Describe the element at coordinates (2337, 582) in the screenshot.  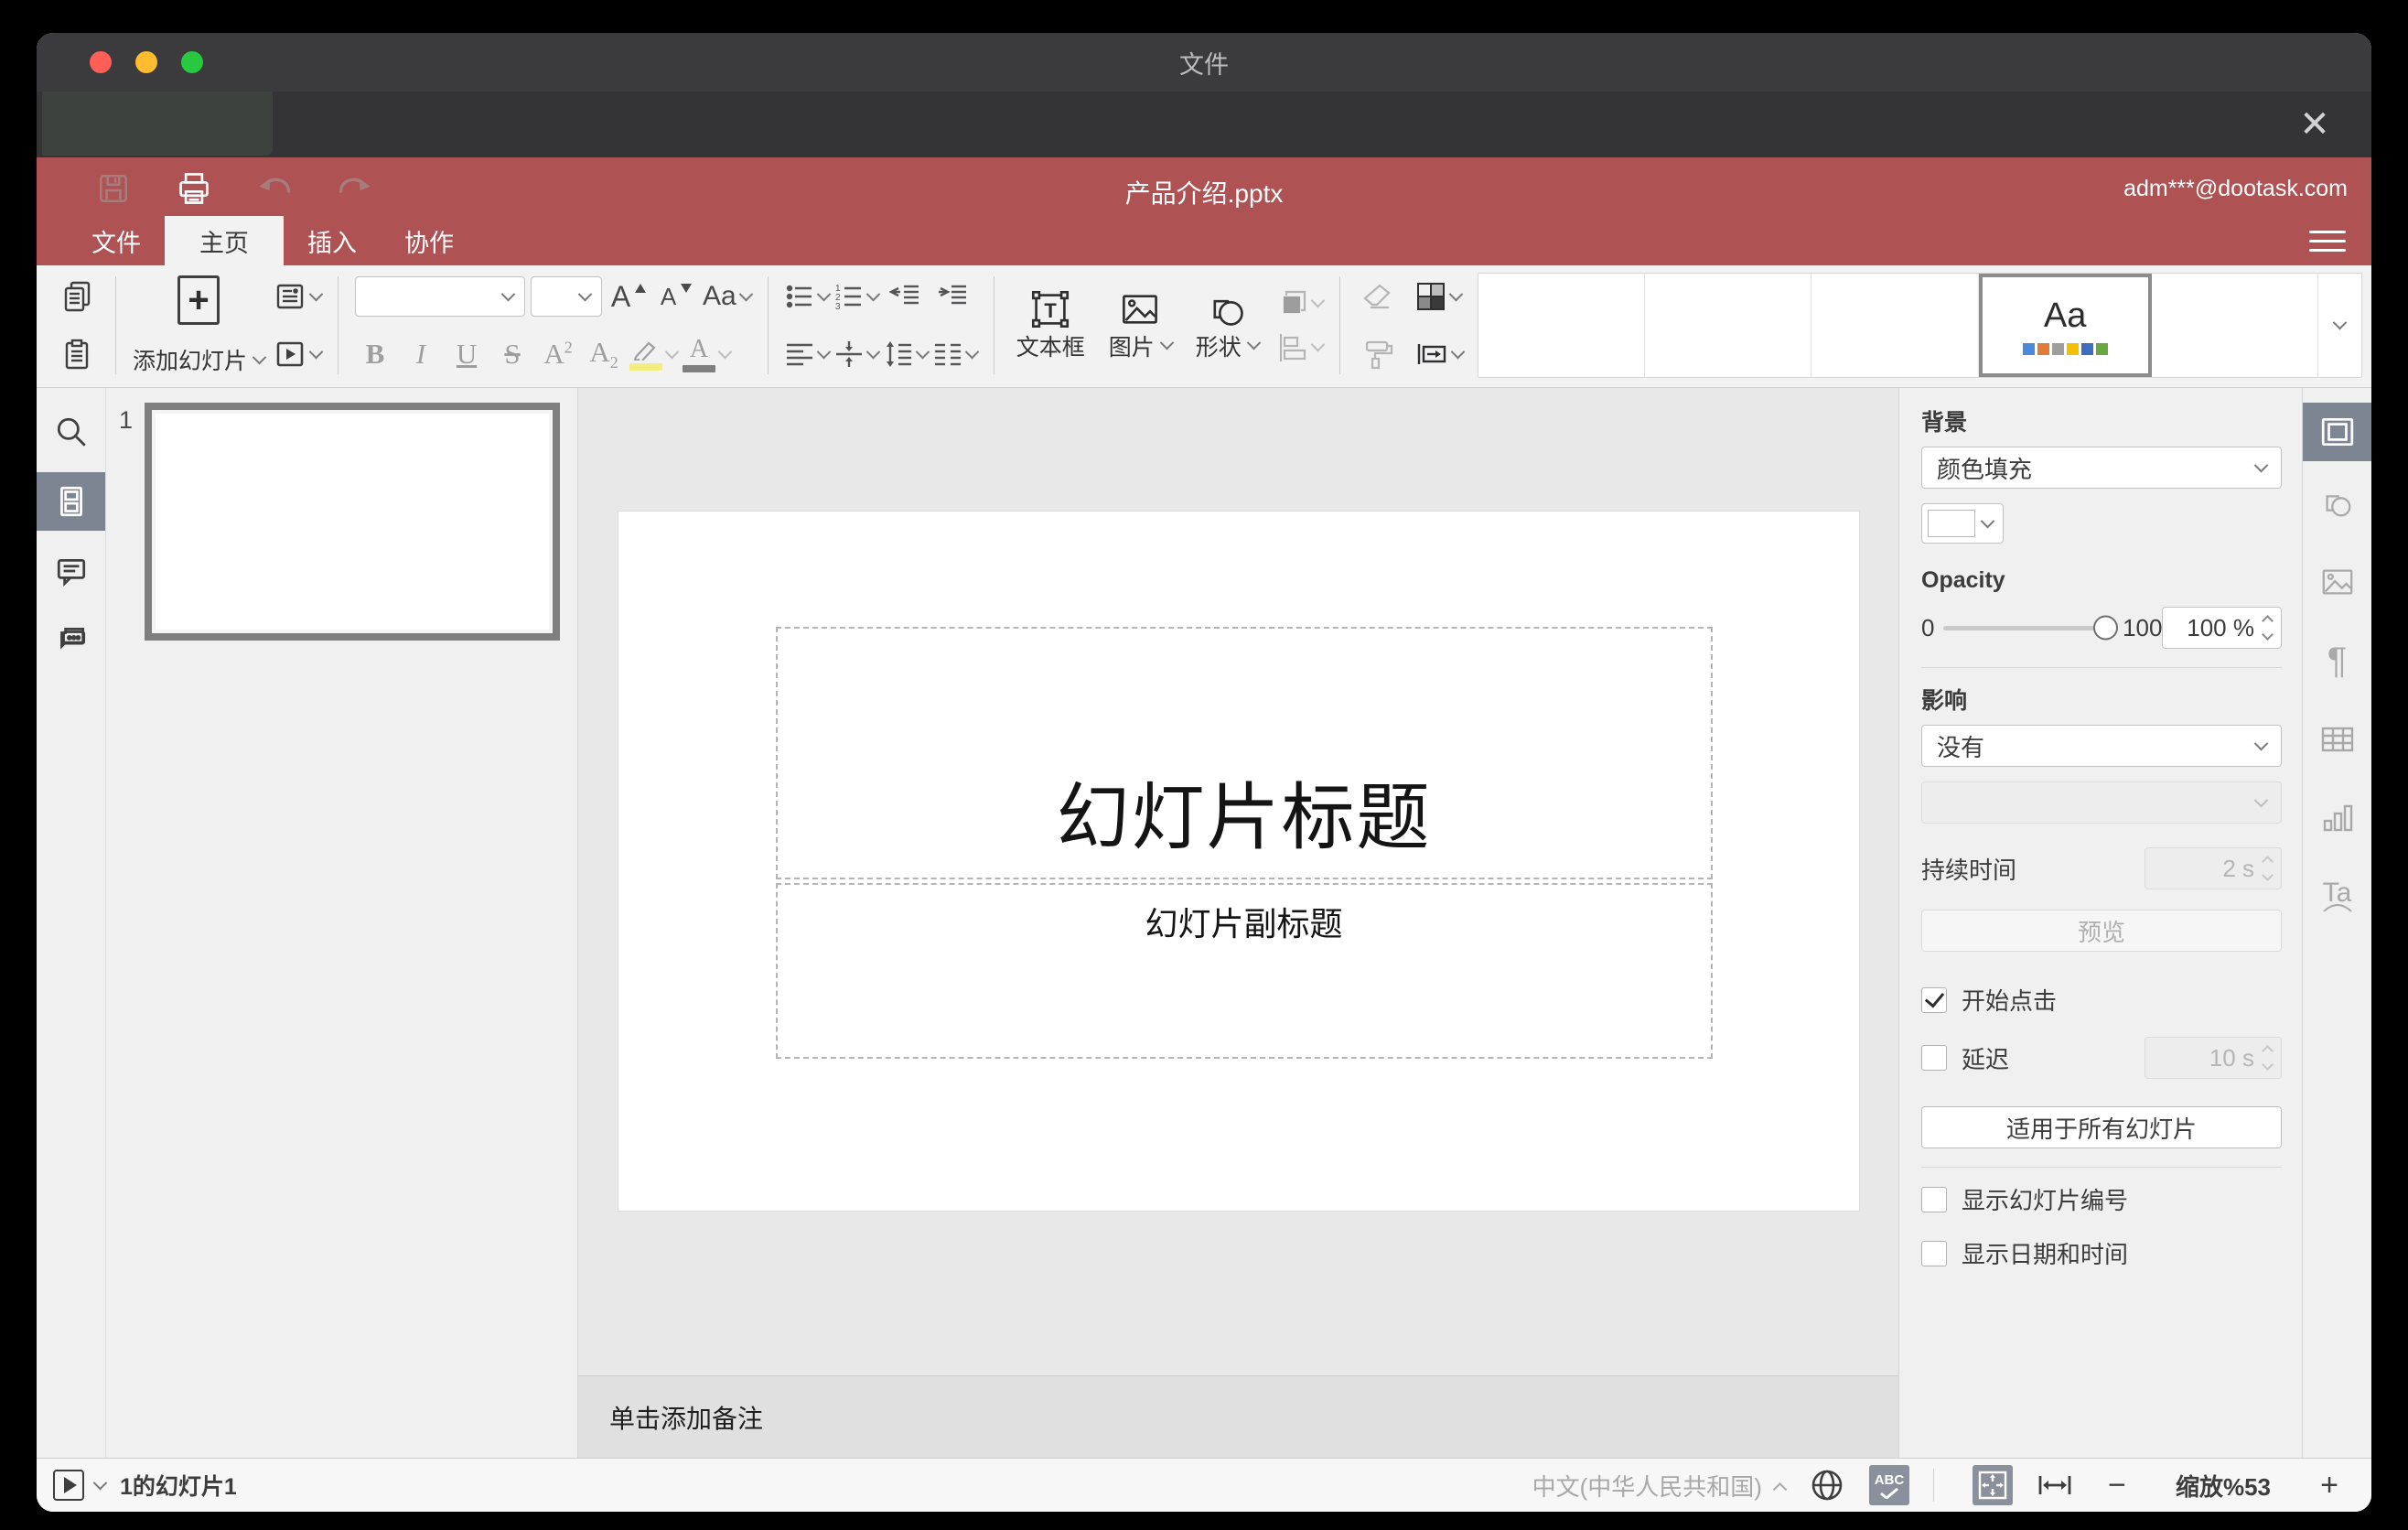
I see `image-settings-tab` at that location.